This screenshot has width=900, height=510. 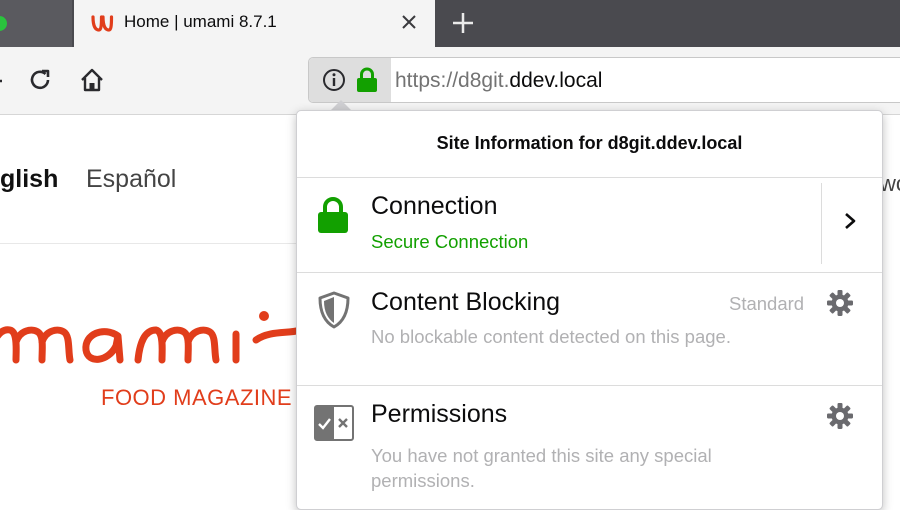 What do you see at coordinates (439, 414) in the screenshot?
I see `permissions-title: Permissions` at bounding box center [439, 414].